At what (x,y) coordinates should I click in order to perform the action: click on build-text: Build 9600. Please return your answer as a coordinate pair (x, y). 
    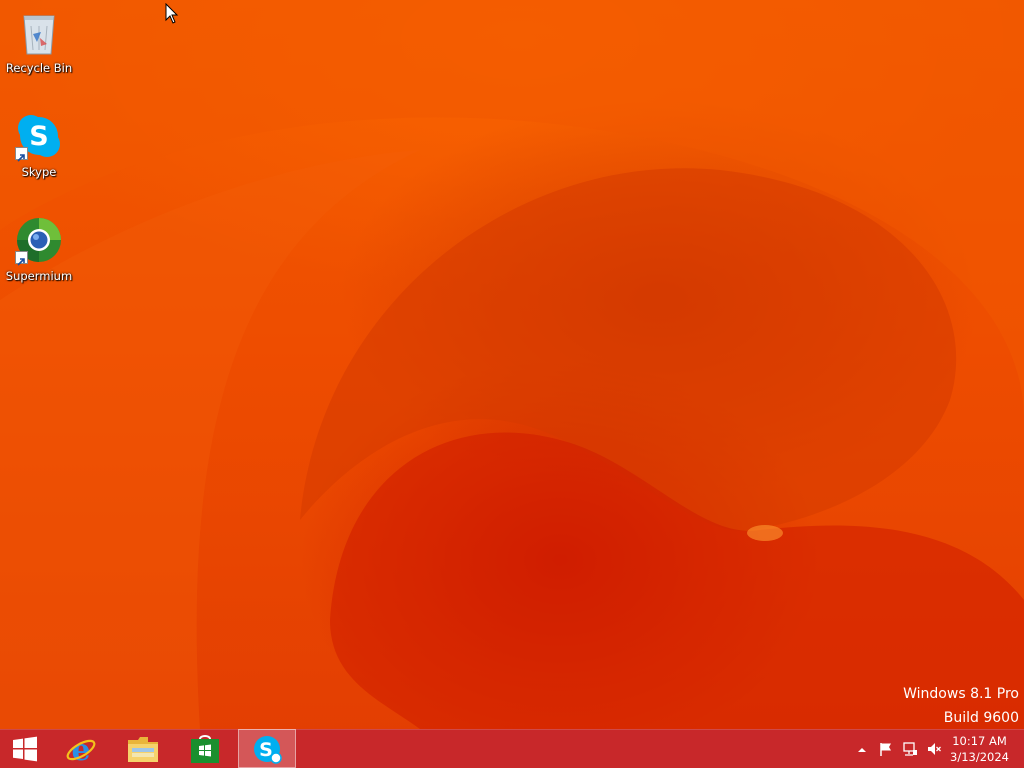
    Looking at the image, I should click on (981, 718).